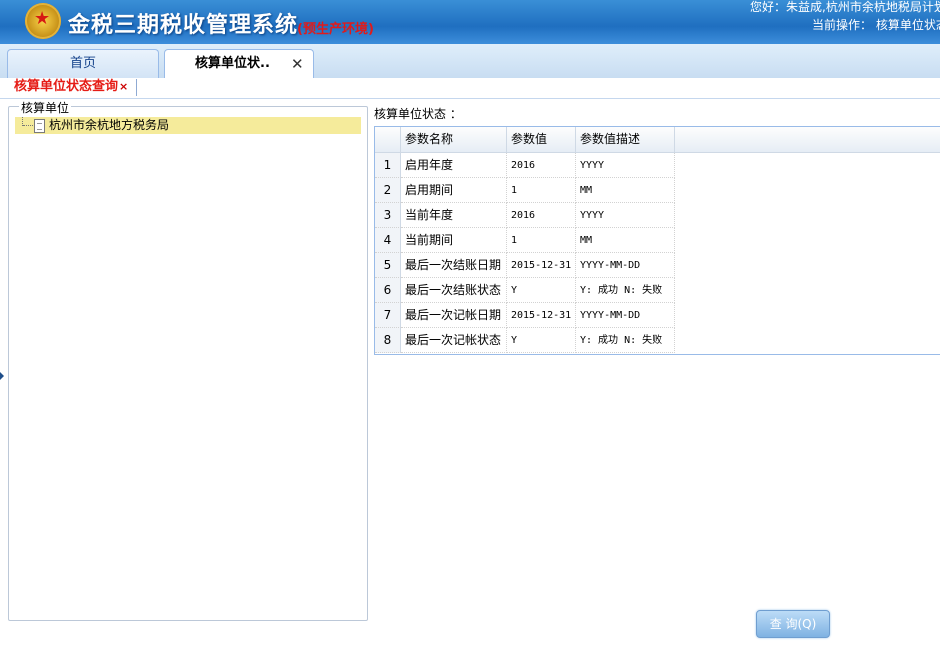 This screenshot has height=672, width=940. I want to click on query-button: 查 询(Q), so click(793, 624).